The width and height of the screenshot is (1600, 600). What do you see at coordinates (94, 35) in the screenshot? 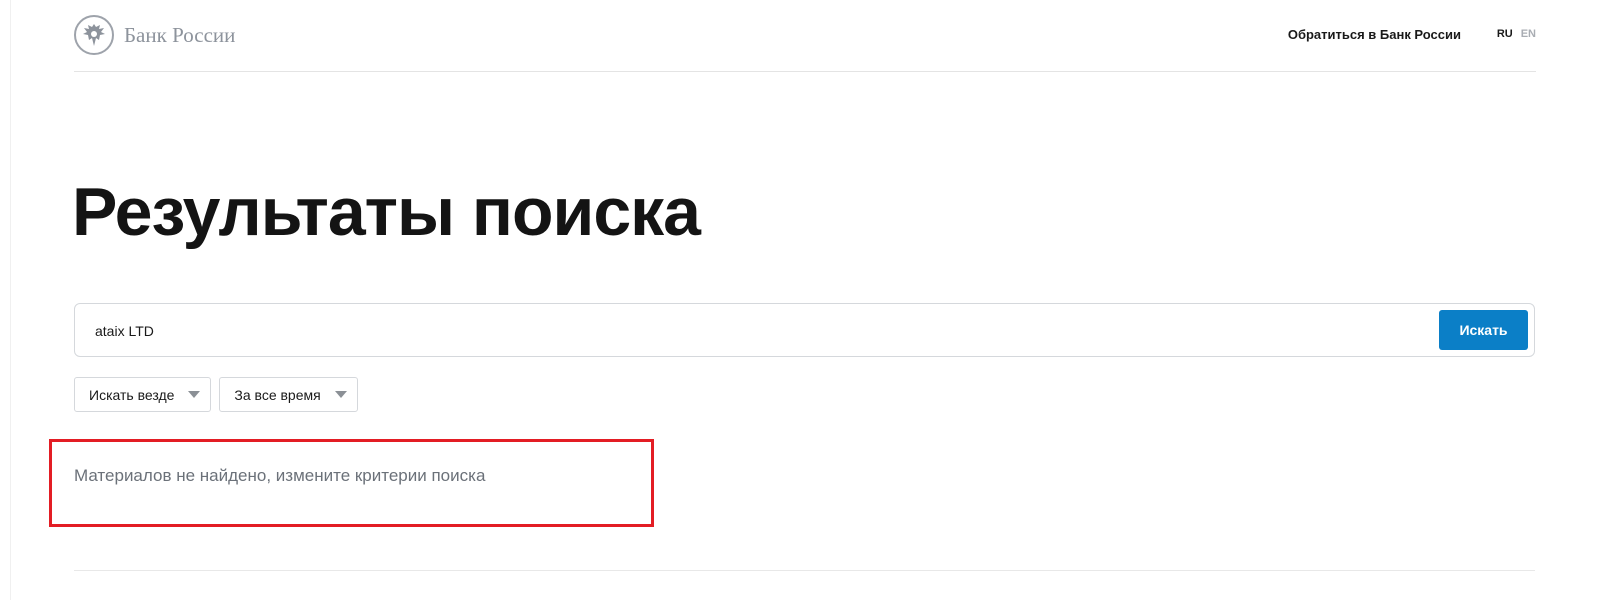
I see `double-headed-eagle-icon` at bounding box center [94, 35].